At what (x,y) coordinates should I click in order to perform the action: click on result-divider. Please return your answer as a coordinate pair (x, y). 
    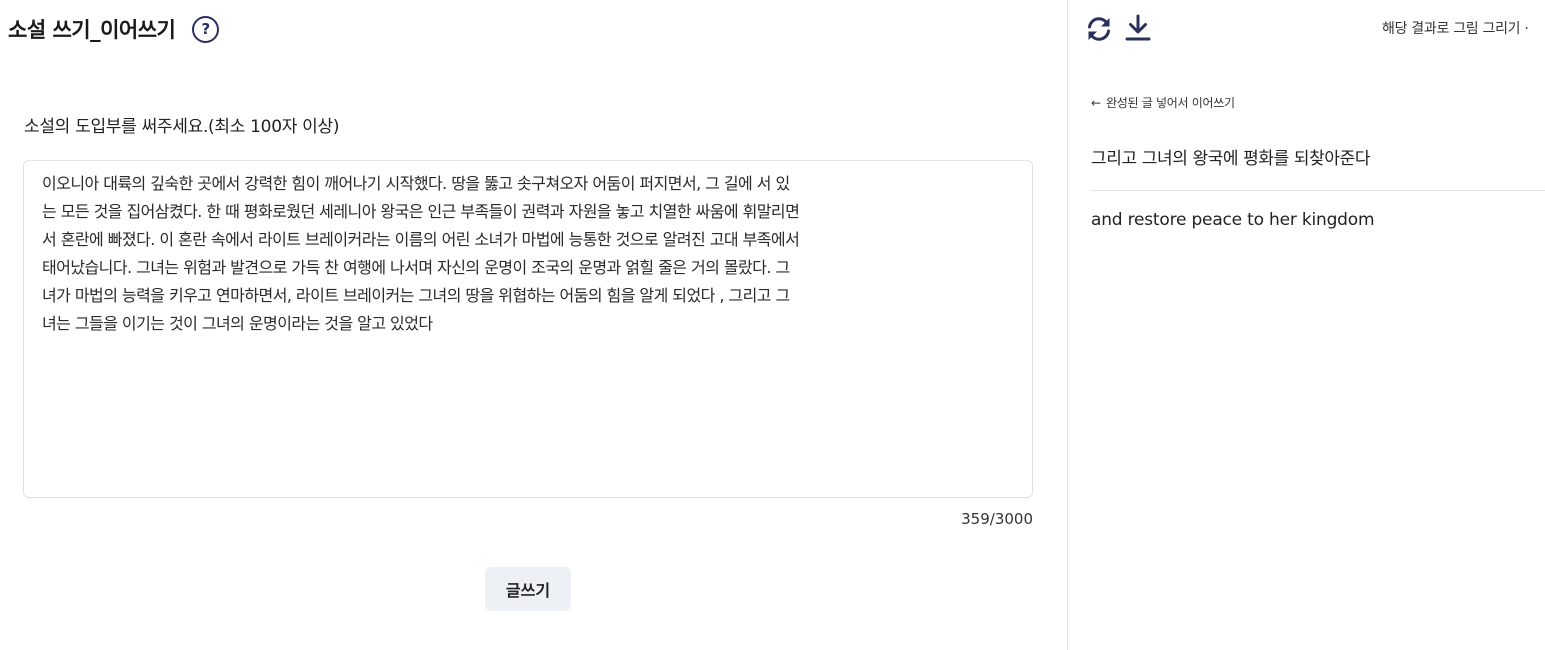
    Looking at the image, I should click on (1317, 190).